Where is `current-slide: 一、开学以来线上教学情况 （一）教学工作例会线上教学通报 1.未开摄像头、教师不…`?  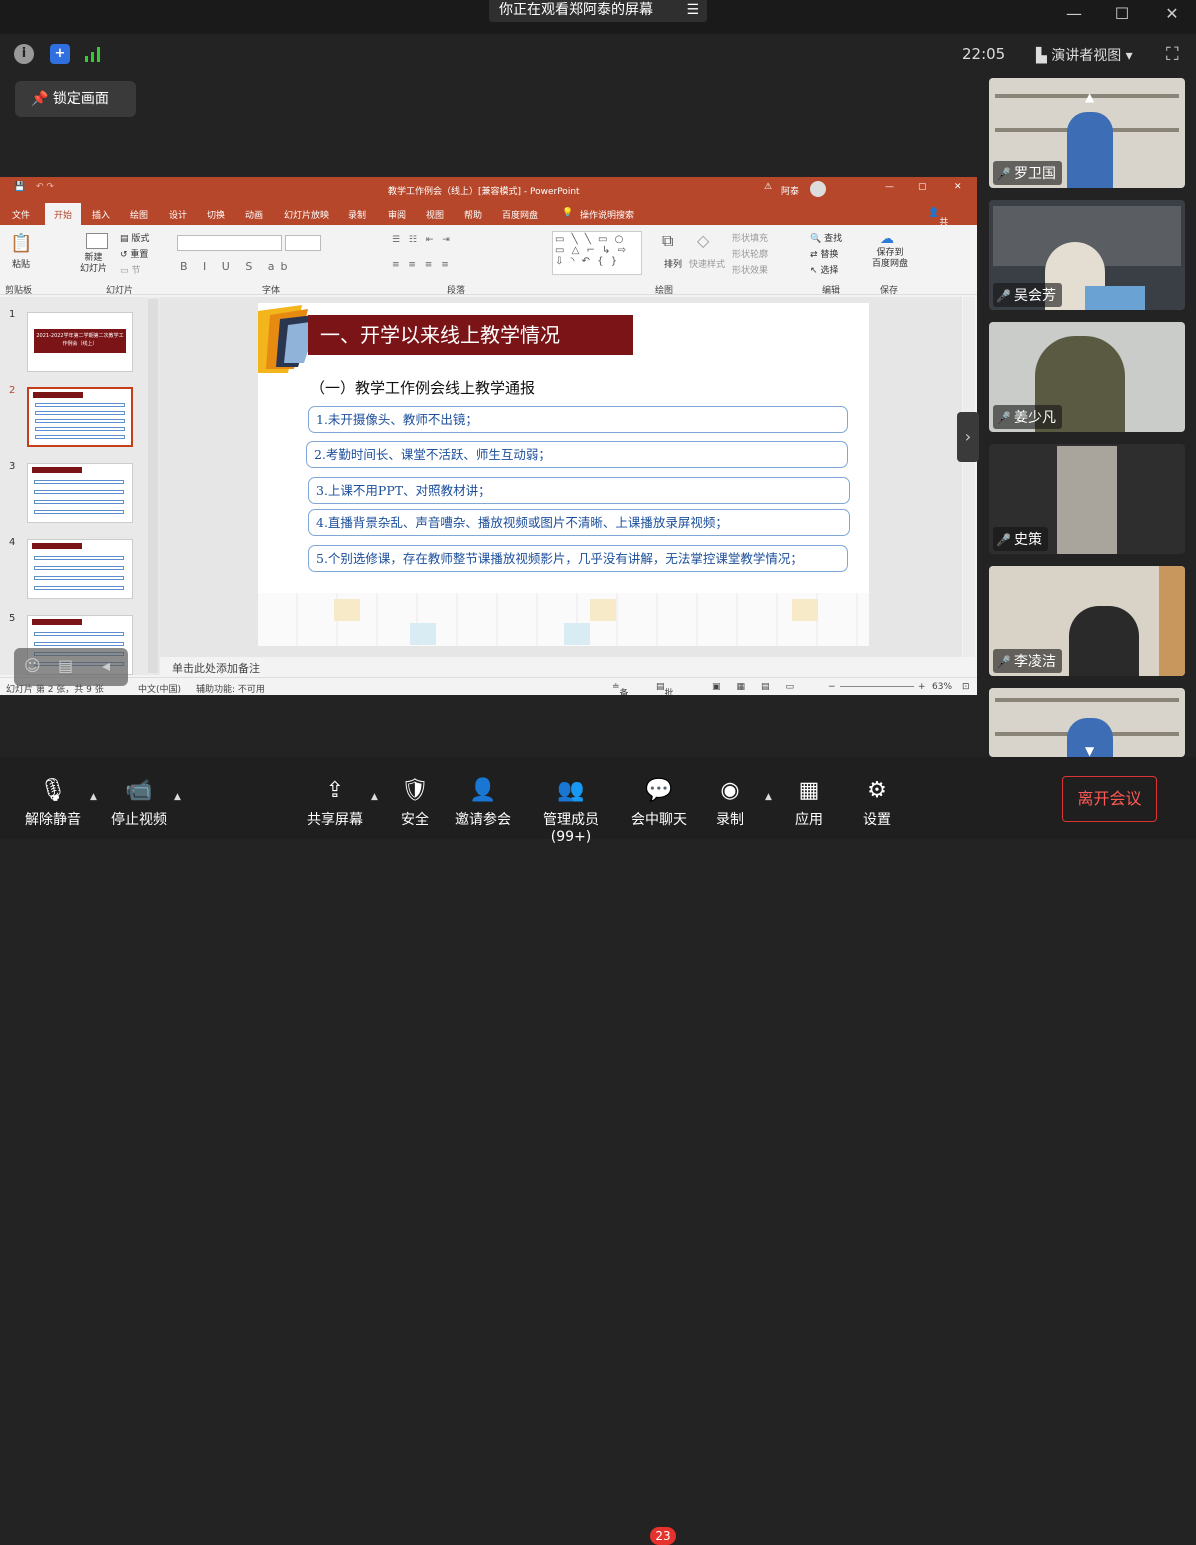 current-slide: 一、开学以来线上教学情况 （一）教学工作例会线上教学通报 1.未开摄像头、教师不… is located at coordinates (563, 474).